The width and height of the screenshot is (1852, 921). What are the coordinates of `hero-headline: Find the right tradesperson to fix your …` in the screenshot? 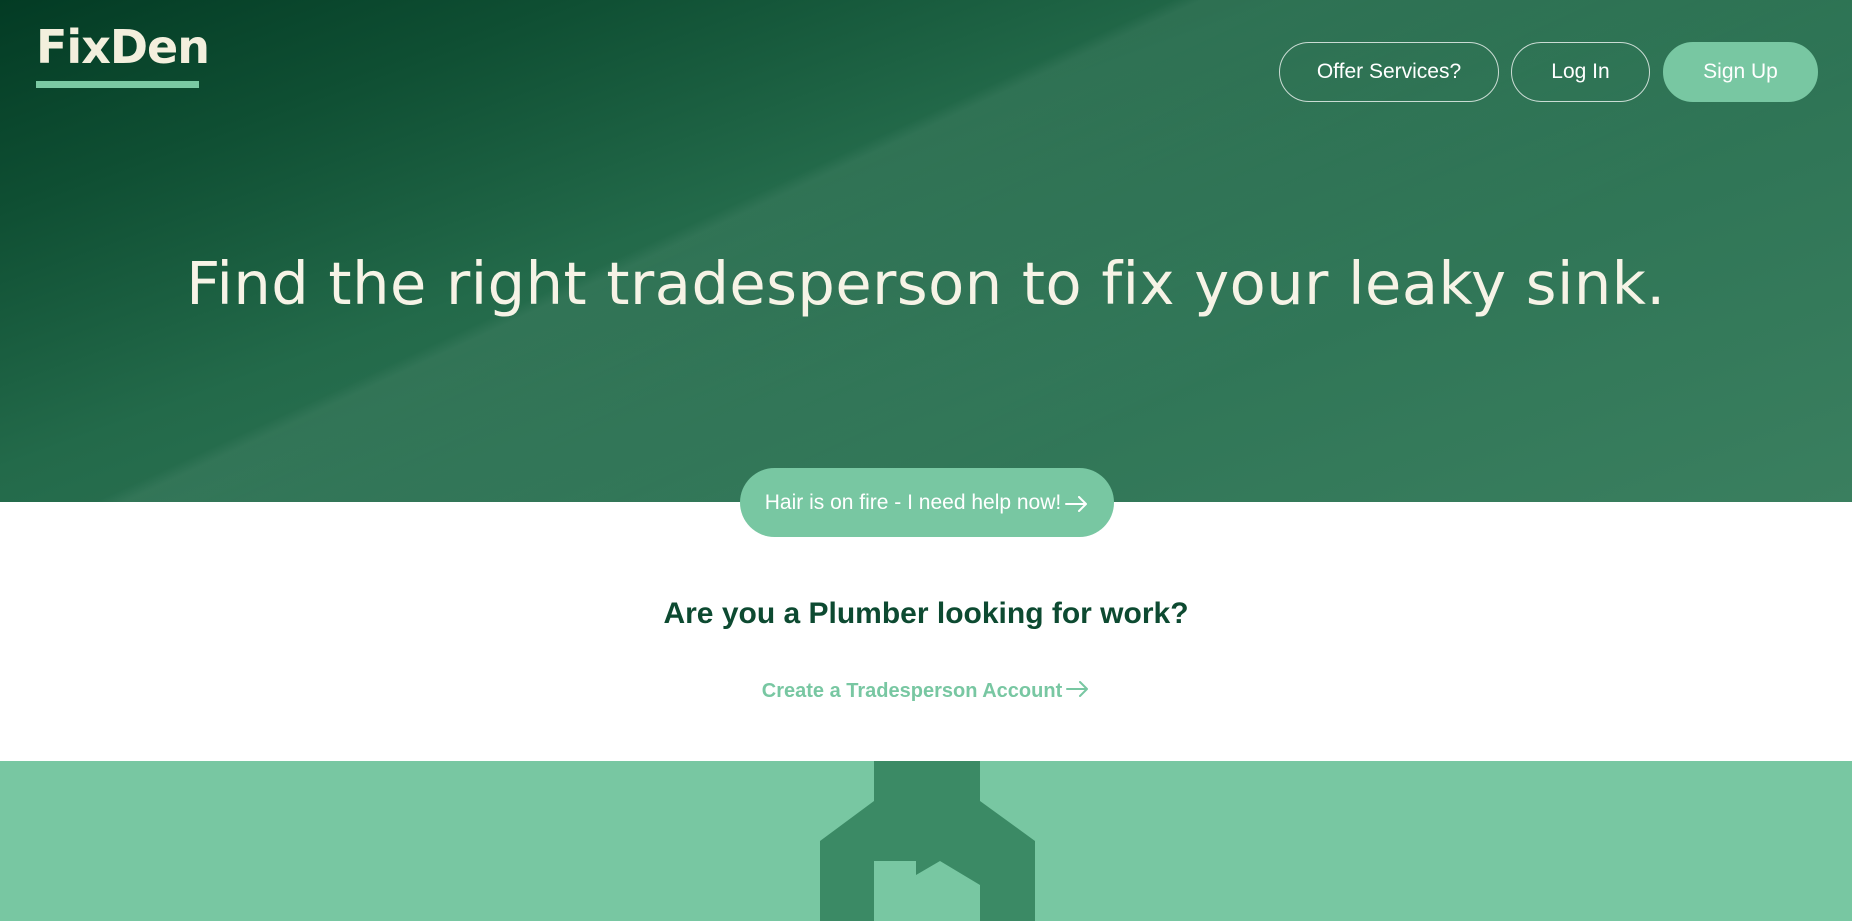 It's located at (926, 283).